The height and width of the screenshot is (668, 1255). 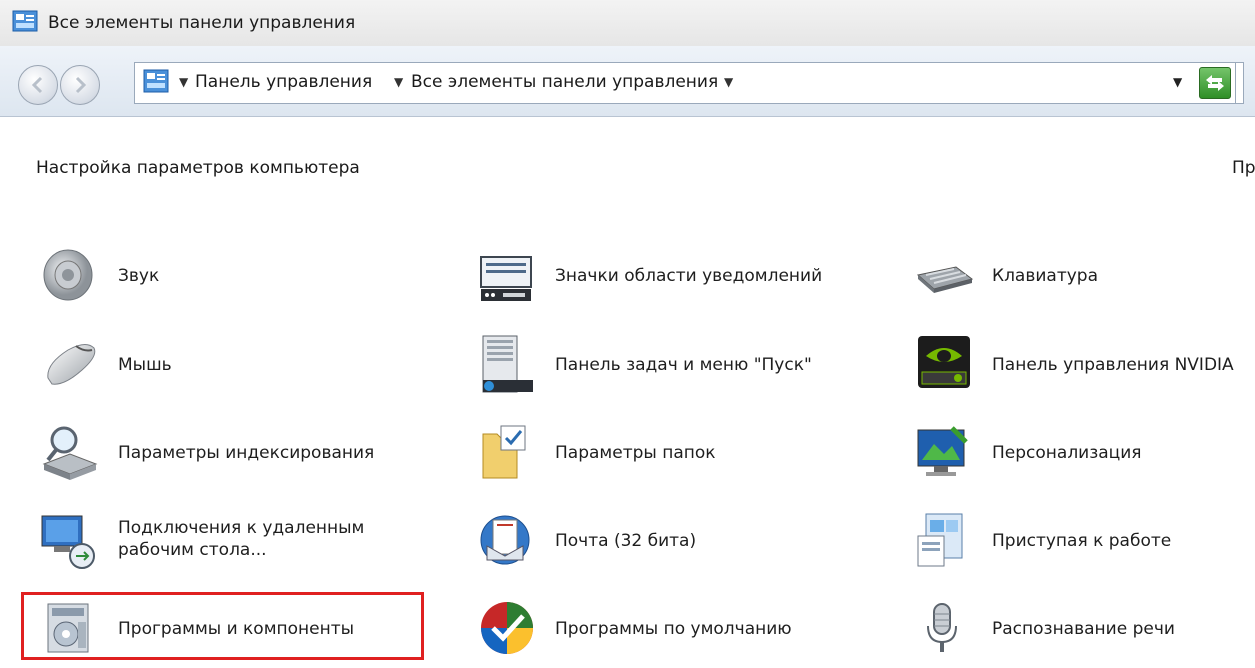 I want to click on item-sound: Звук, so click(x=250, y=277).